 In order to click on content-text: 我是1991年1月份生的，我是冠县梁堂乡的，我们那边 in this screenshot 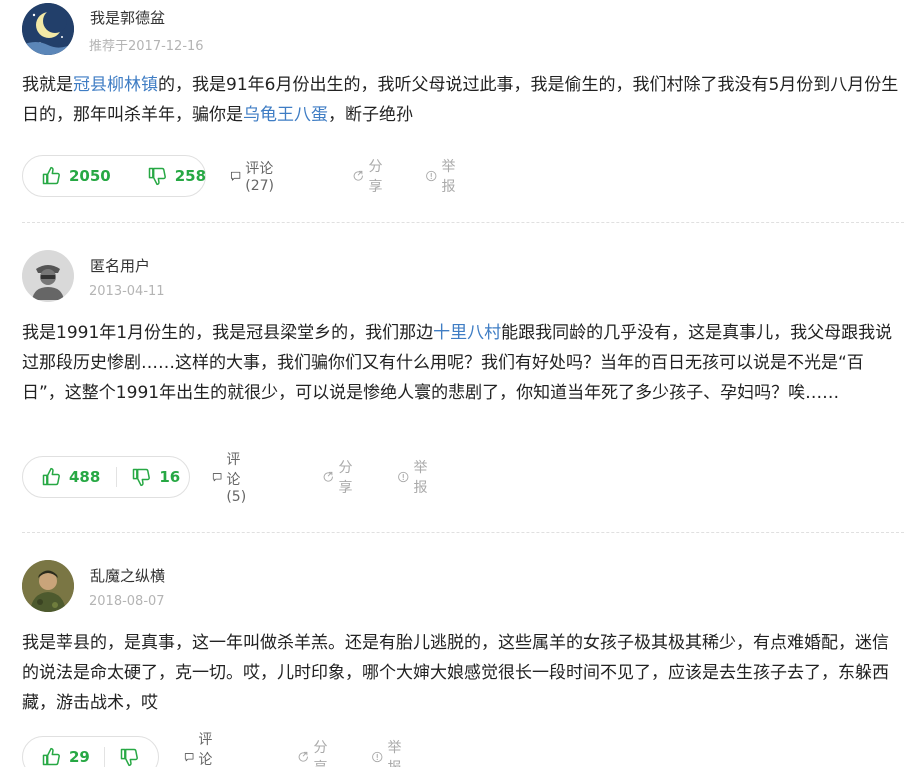, I will do `click(228, 333)`.